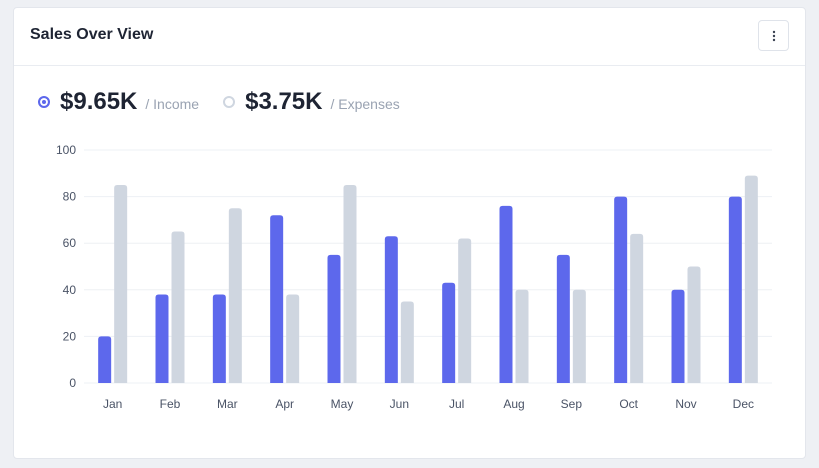 The height and width of the screenshot is (468, 819). I want to click on y-tick-label: 0, so click(72, 383).